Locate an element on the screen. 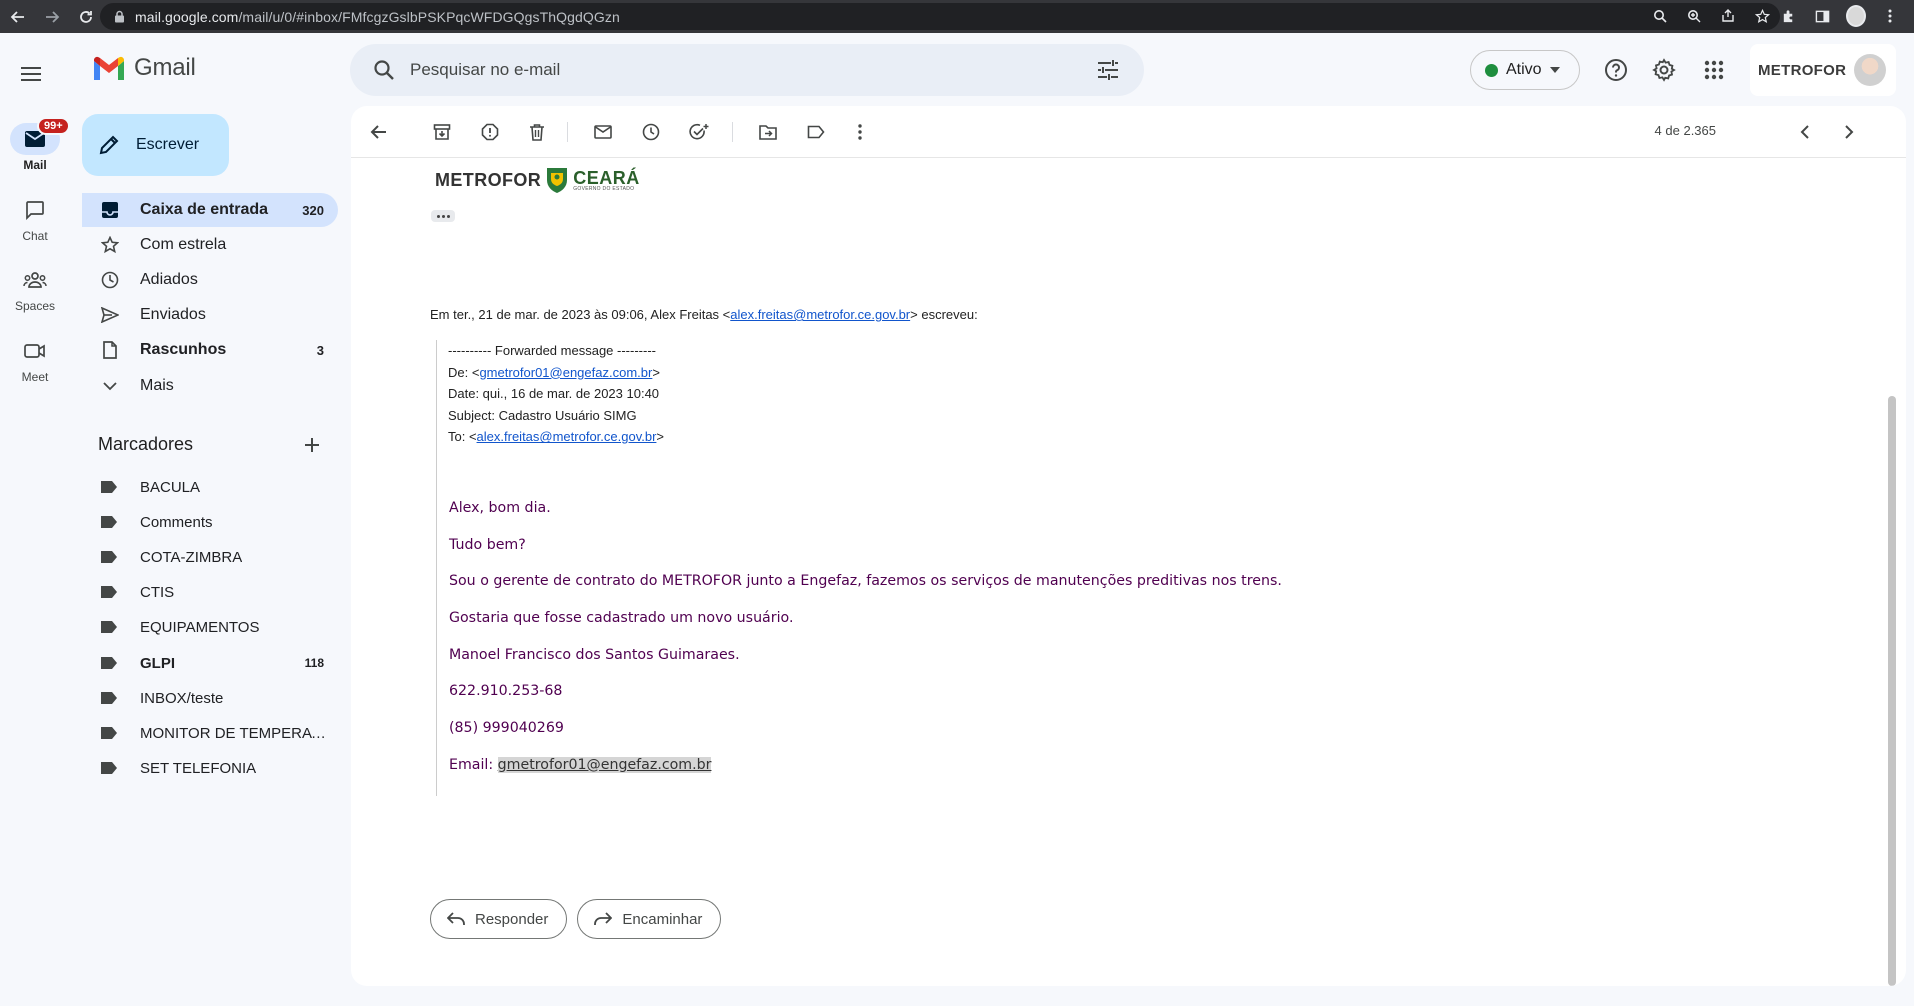  nav-sent: Enviados is located at coordinates (210, 315).